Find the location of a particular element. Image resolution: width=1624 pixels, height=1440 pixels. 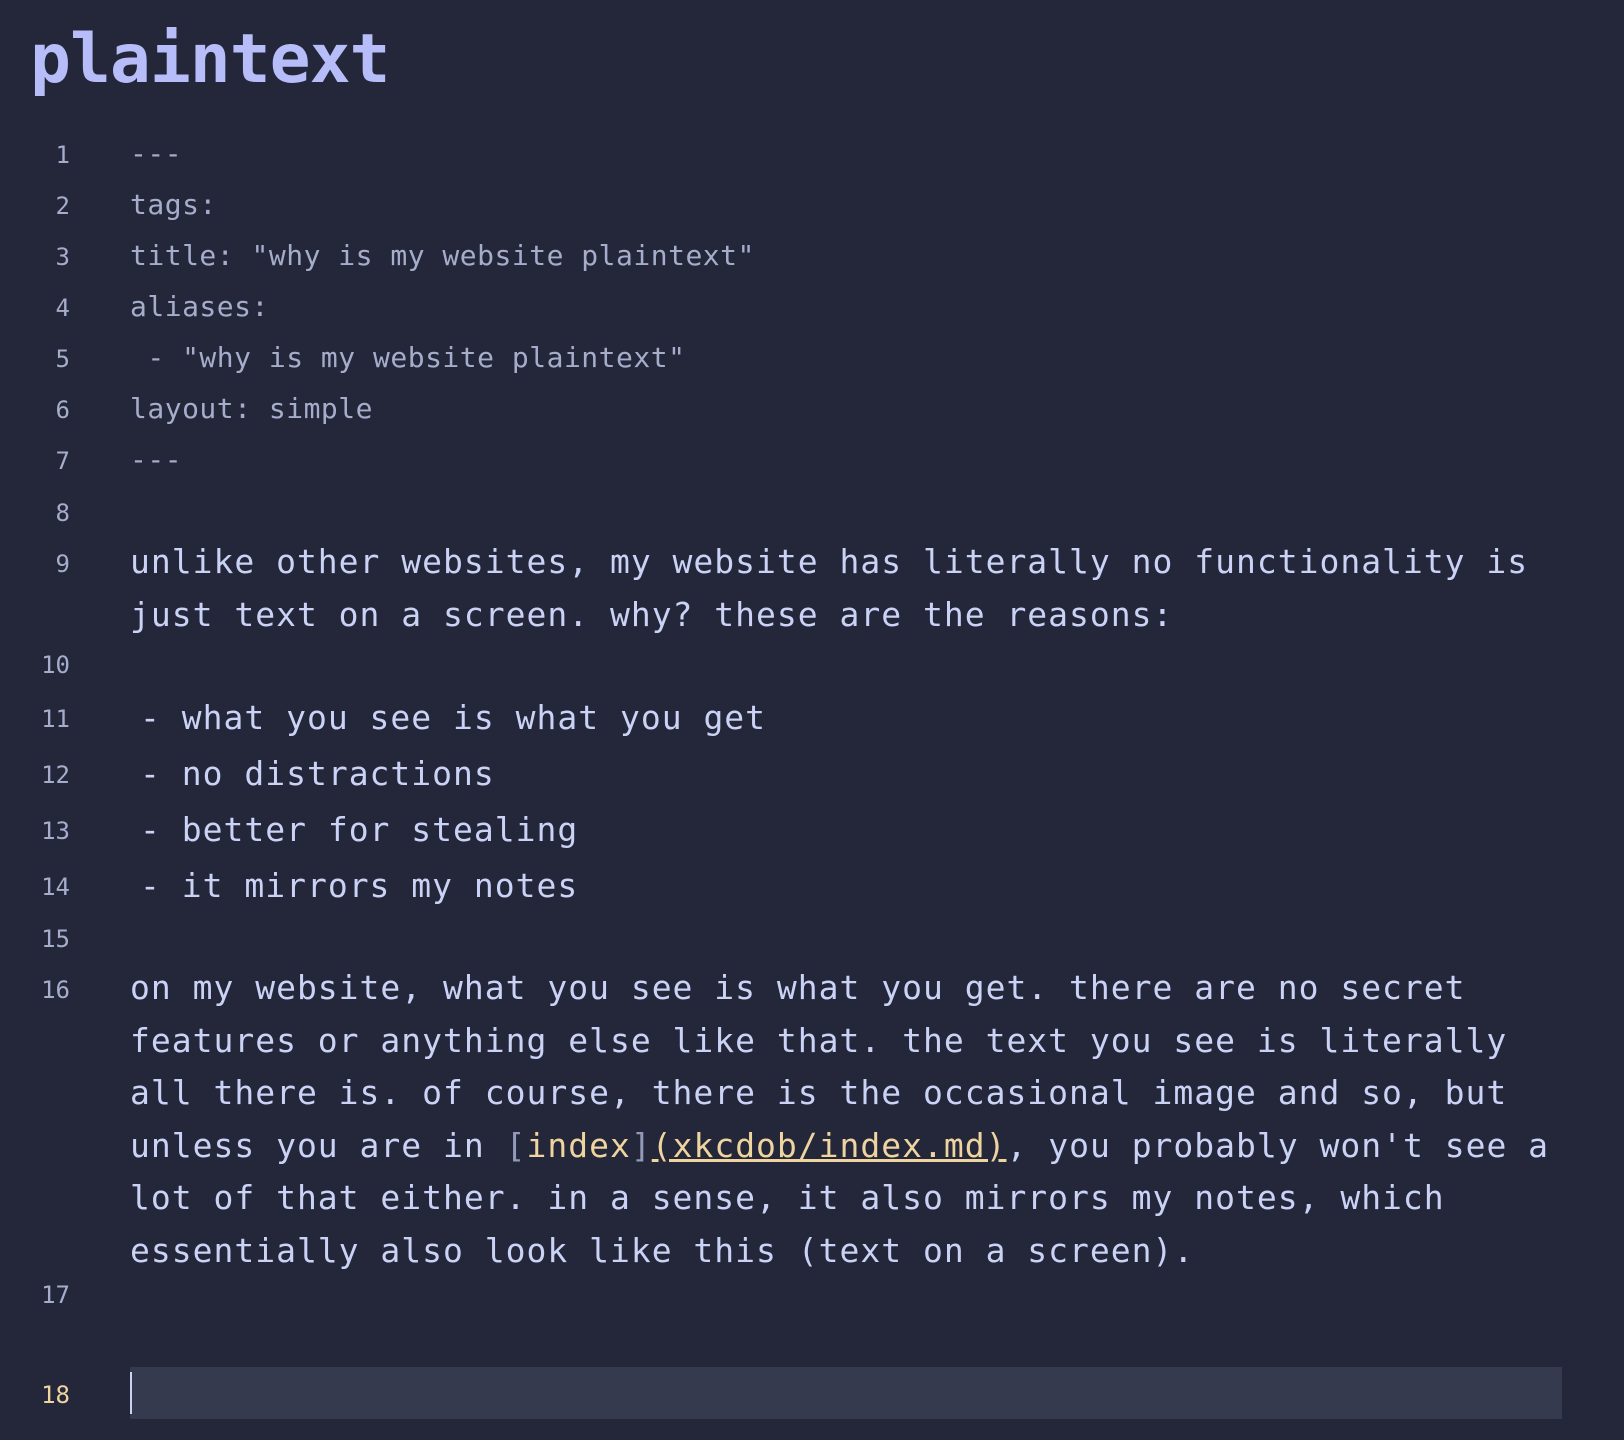

line-number: 3 is located at coordinates (62, 257).